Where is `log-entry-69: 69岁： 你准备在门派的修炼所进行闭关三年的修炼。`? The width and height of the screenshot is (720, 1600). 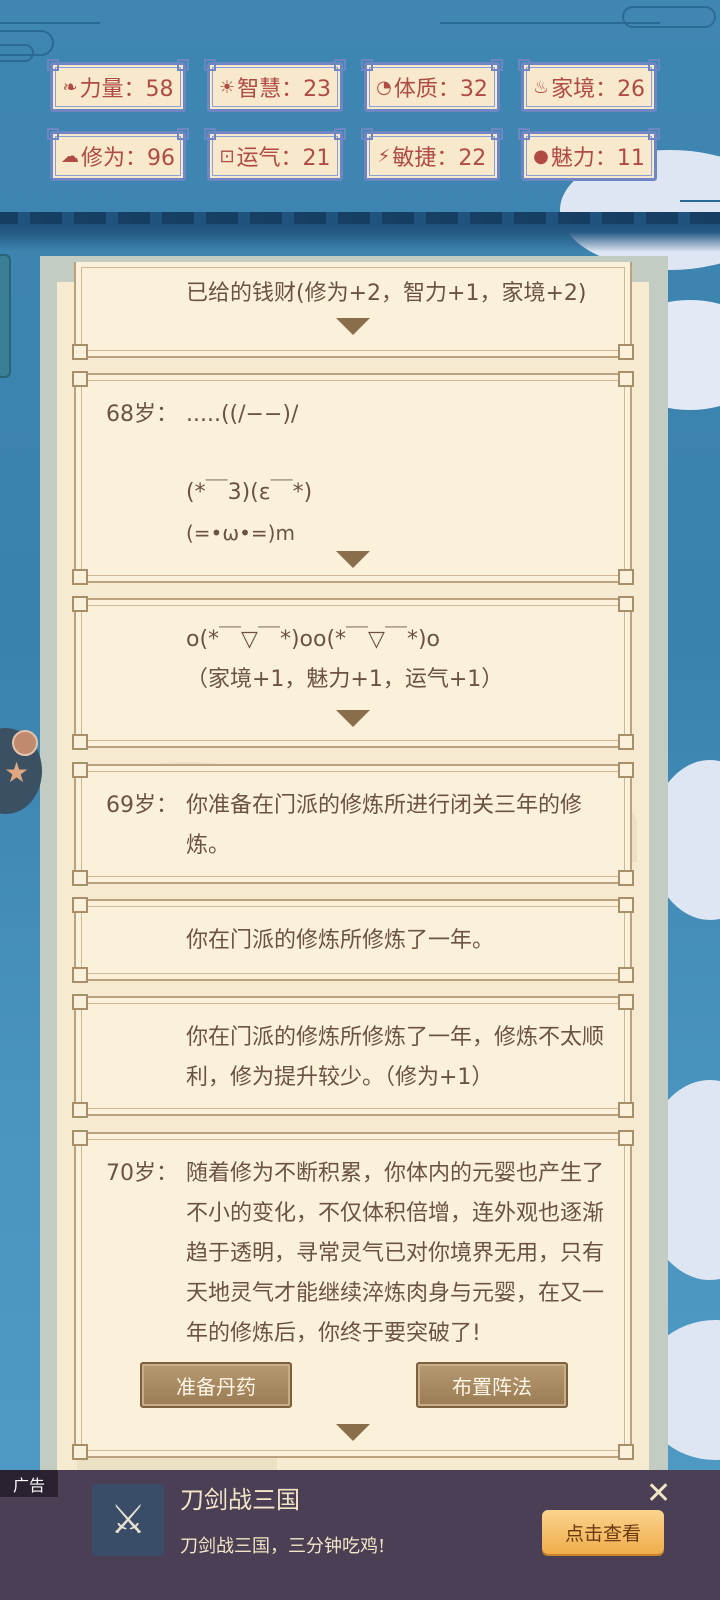
log-entry-69: 69岁： 你准备在门派的修炼所进行闭关三年的修炼。 is located at coordinates (353, 824).